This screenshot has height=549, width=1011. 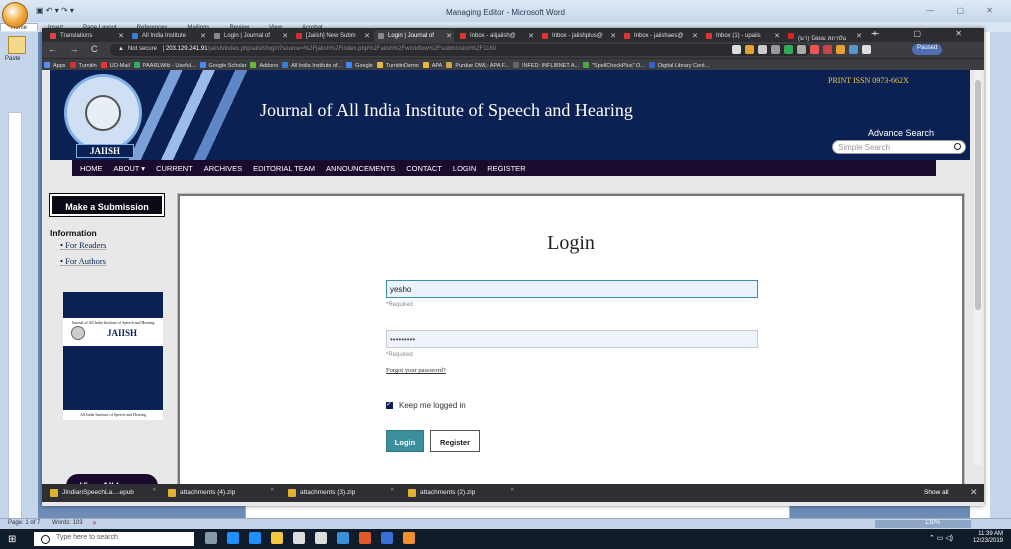 What do you see at coordinates (55, 64) in the screenshot?
I see `bookmark-item: Apps` at bounding box center [55, 64].